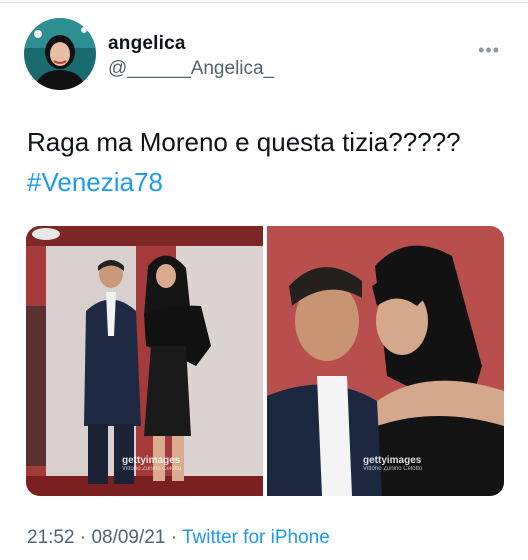  I want to click on tweet-source-link: Twitter for iPhone, so click(256, 537).